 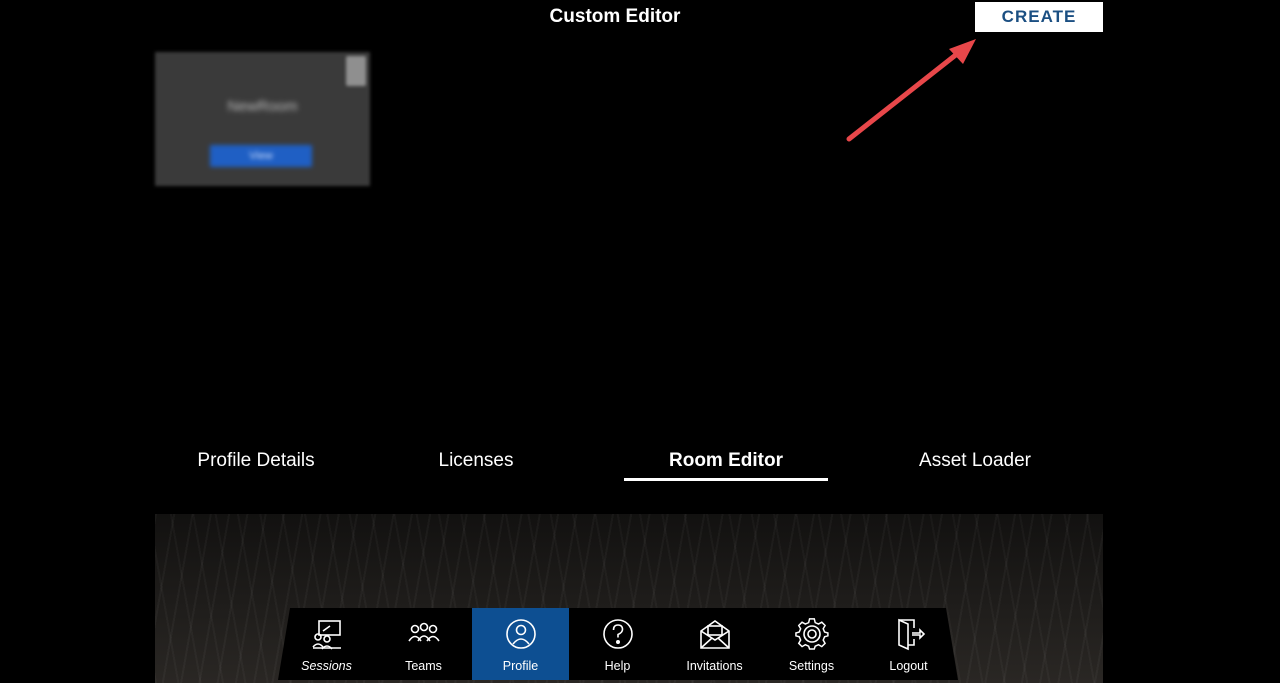 I want to click on profile-icon, so click(x=521, y=634).